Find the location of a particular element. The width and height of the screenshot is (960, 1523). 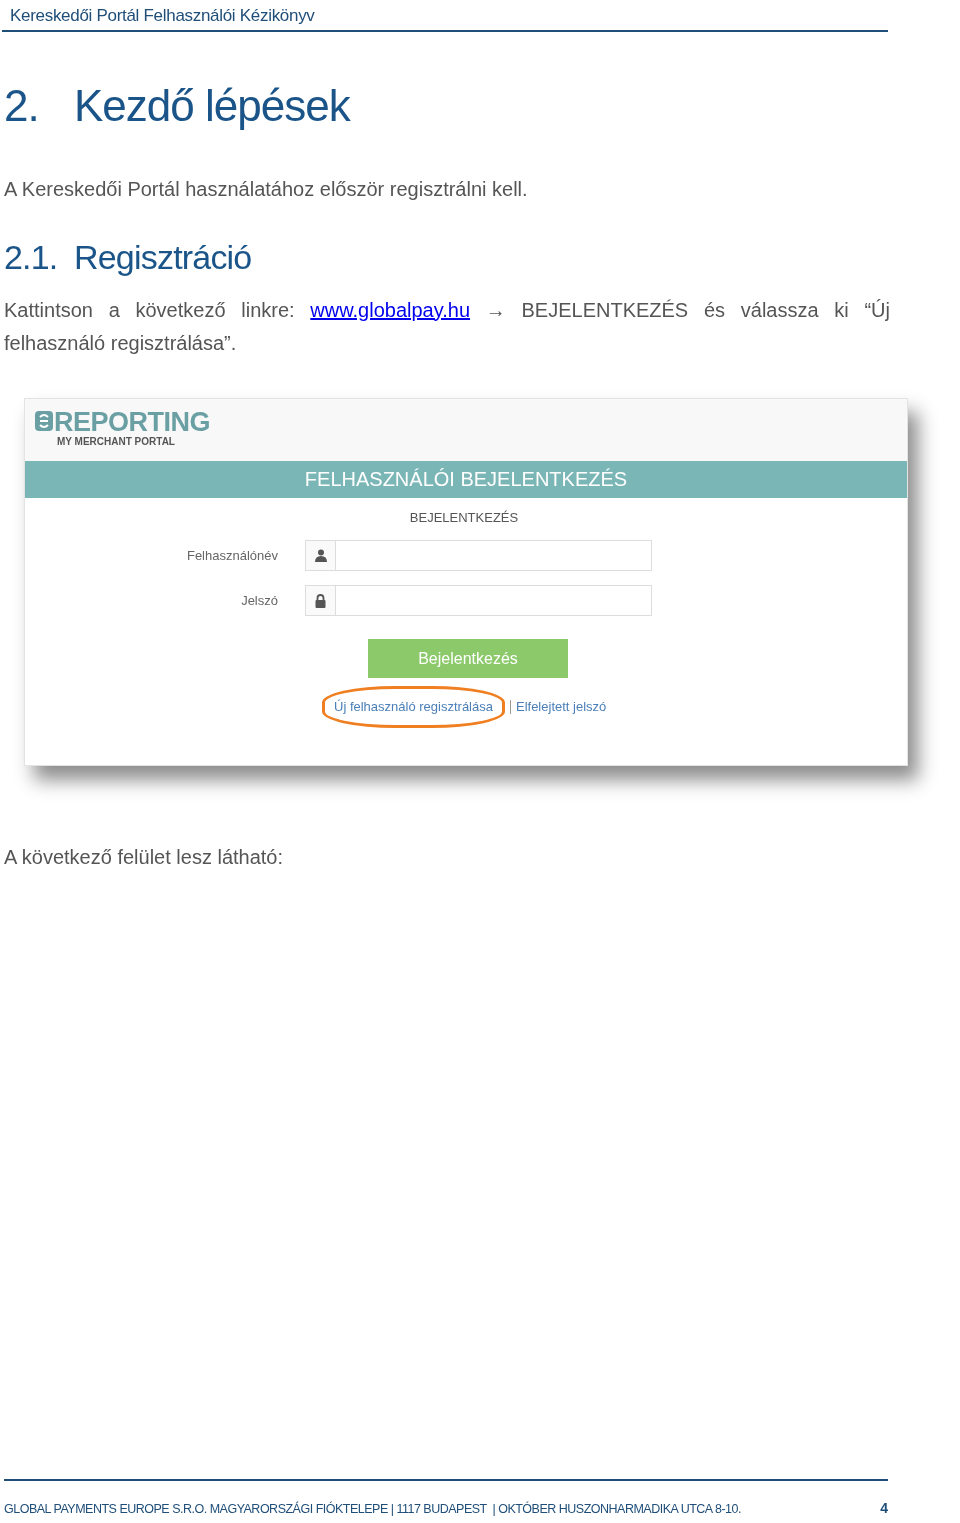

forgot-password-link: Elfelejtett jelszó is located at coordinates (561, 707).